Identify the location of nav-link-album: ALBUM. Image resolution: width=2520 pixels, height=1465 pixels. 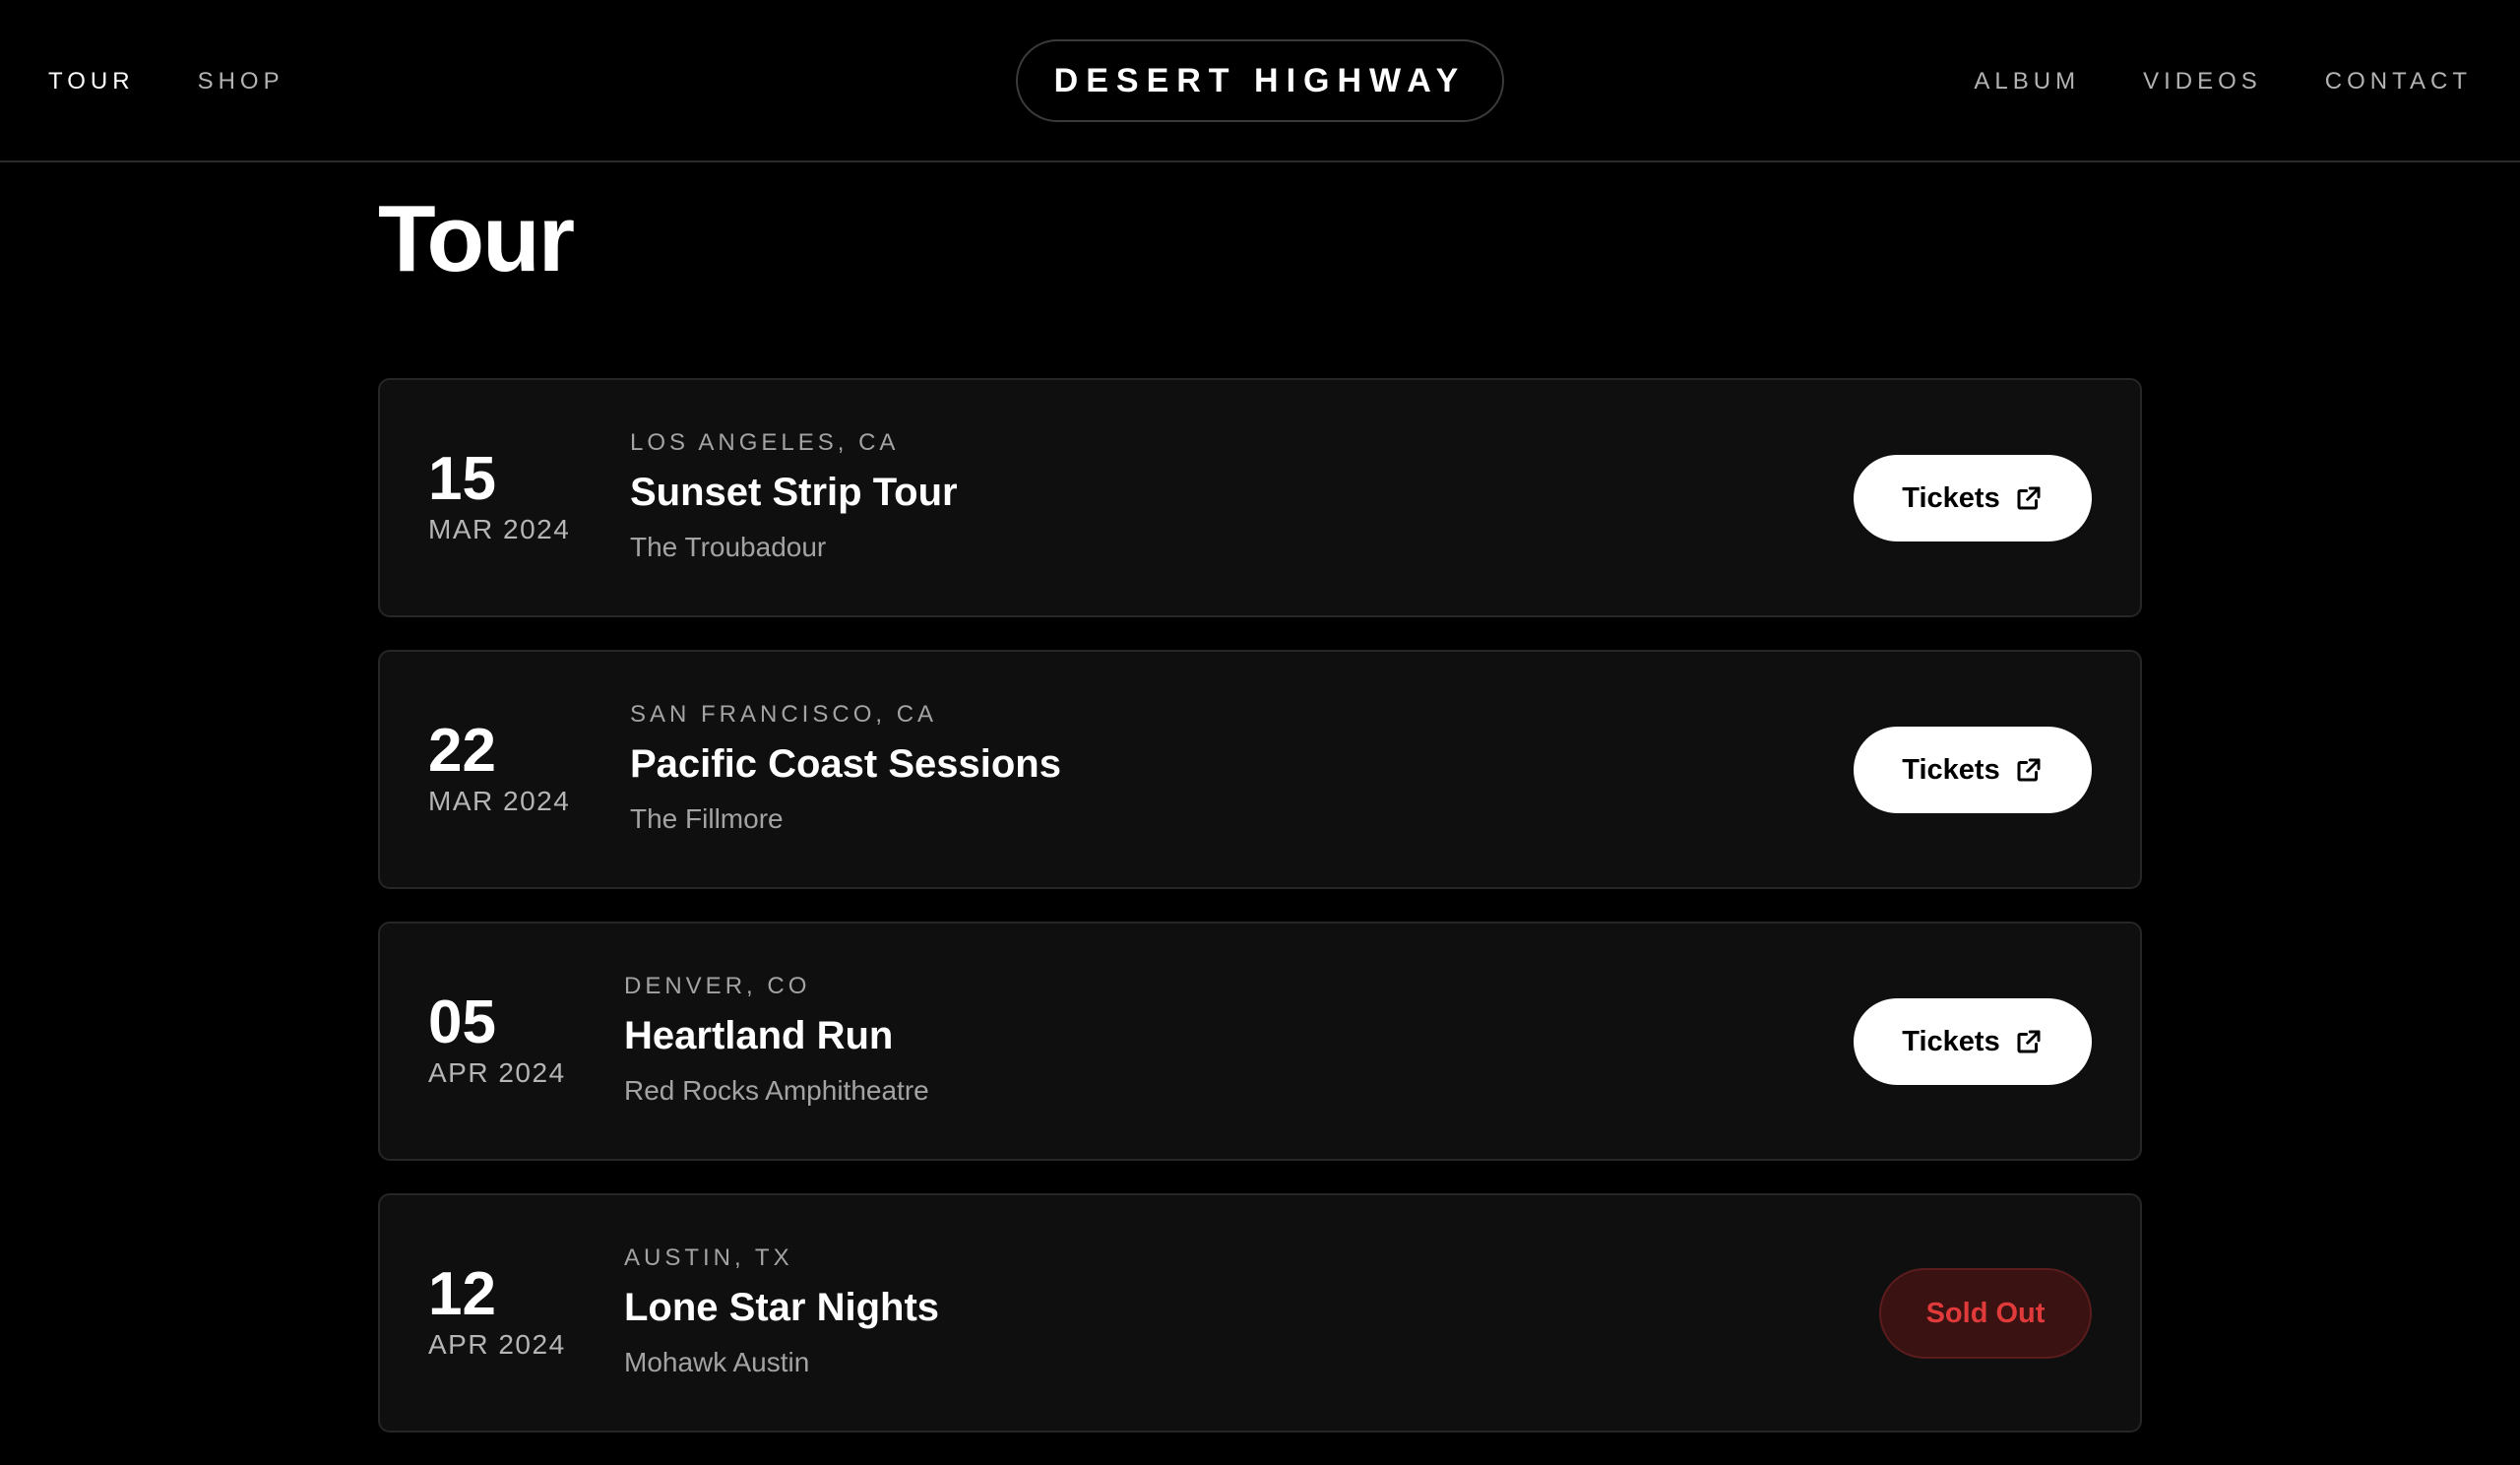
(2027, 82).